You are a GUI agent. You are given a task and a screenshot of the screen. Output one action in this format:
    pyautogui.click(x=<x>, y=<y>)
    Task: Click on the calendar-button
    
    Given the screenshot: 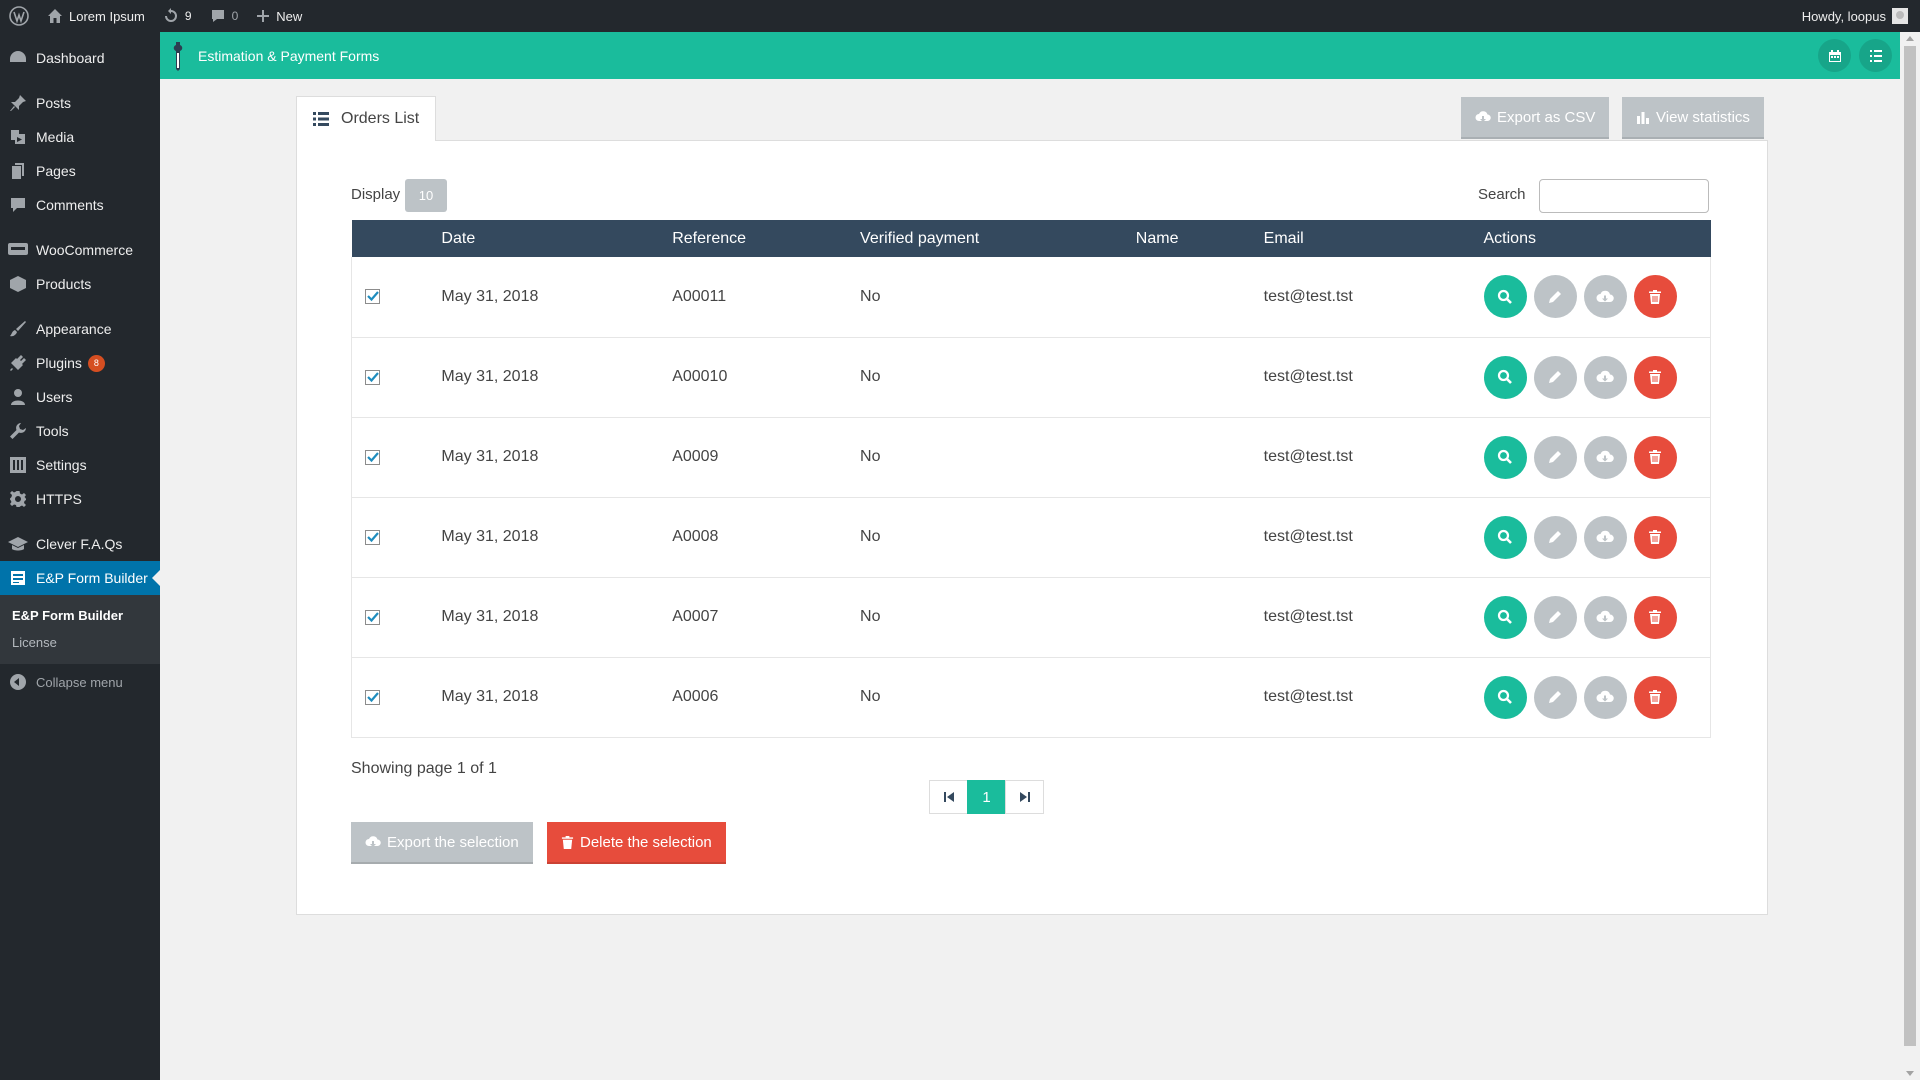 What is the action you would take?
    pyautogui.click(x=1834, y=55)
    